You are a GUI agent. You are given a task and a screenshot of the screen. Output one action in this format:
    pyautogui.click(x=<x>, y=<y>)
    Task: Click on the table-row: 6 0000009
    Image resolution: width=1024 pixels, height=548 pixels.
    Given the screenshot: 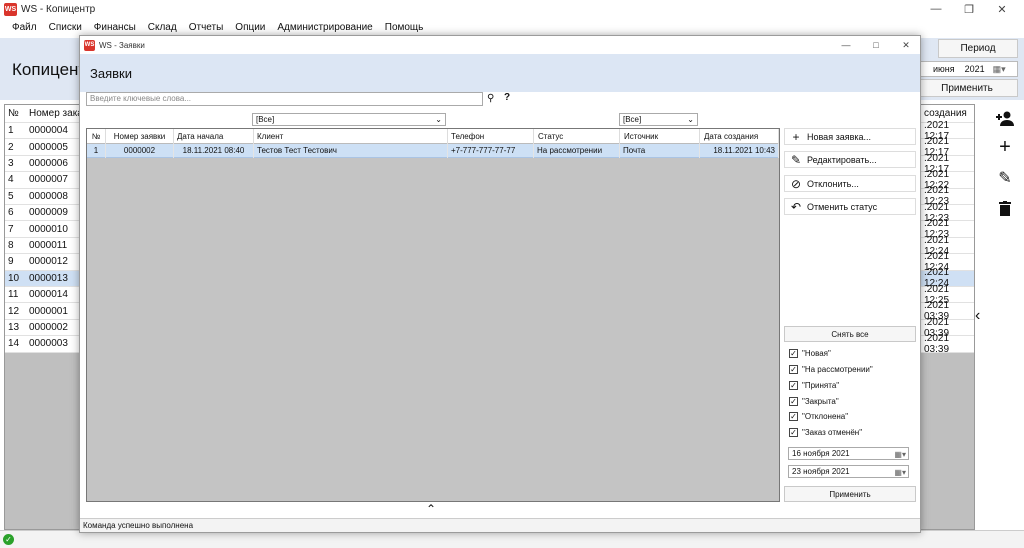 What is the action you would take?
    pyautogui.click(x=44, y=213)
    